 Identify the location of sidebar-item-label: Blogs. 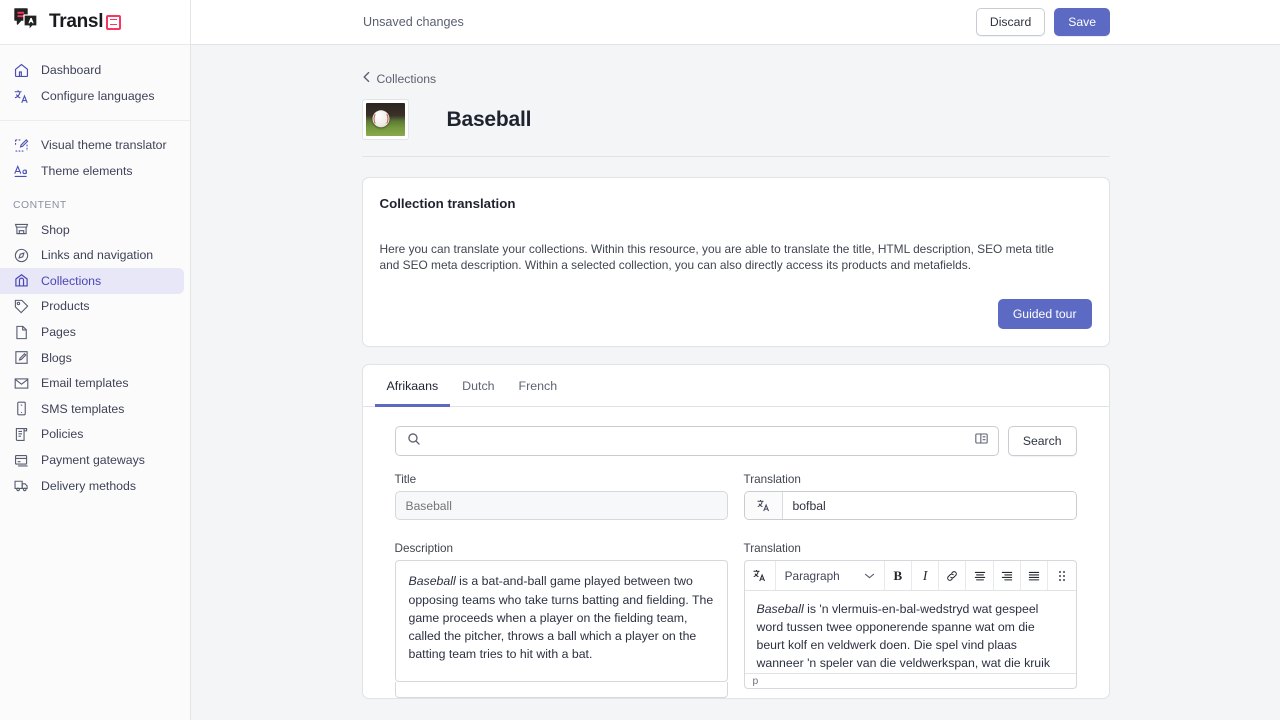
(56, 357).